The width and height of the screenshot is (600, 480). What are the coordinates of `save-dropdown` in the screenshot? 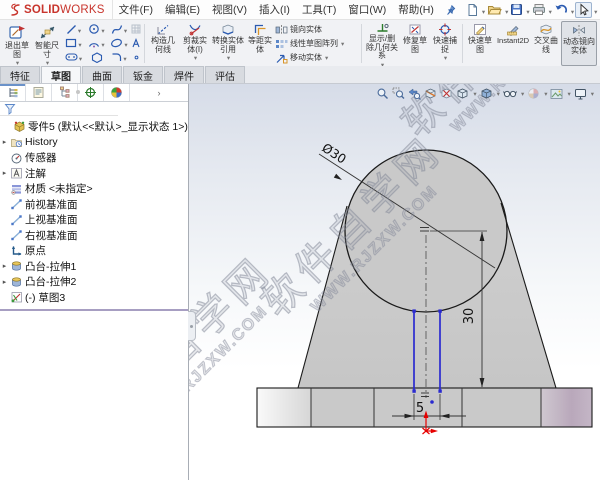 It's located at (527, 10).